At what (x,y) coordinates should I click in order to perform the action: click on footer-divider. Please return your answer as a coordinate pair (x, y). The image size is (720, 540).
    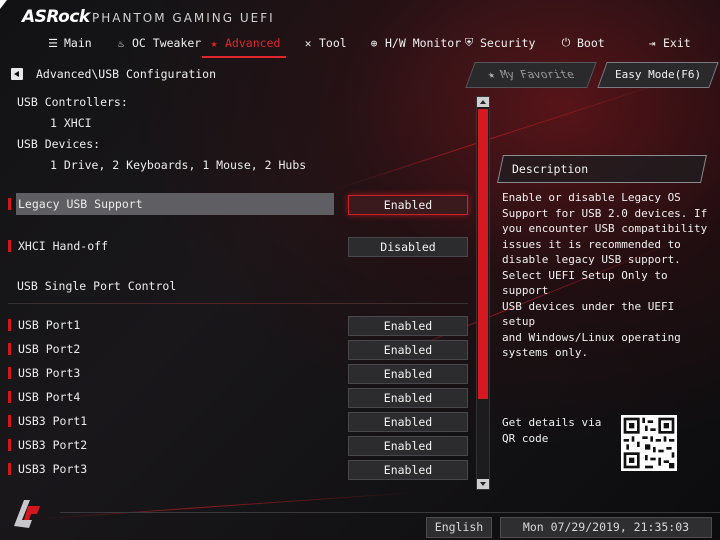
    Looking at the image, I should click on (390, 512).